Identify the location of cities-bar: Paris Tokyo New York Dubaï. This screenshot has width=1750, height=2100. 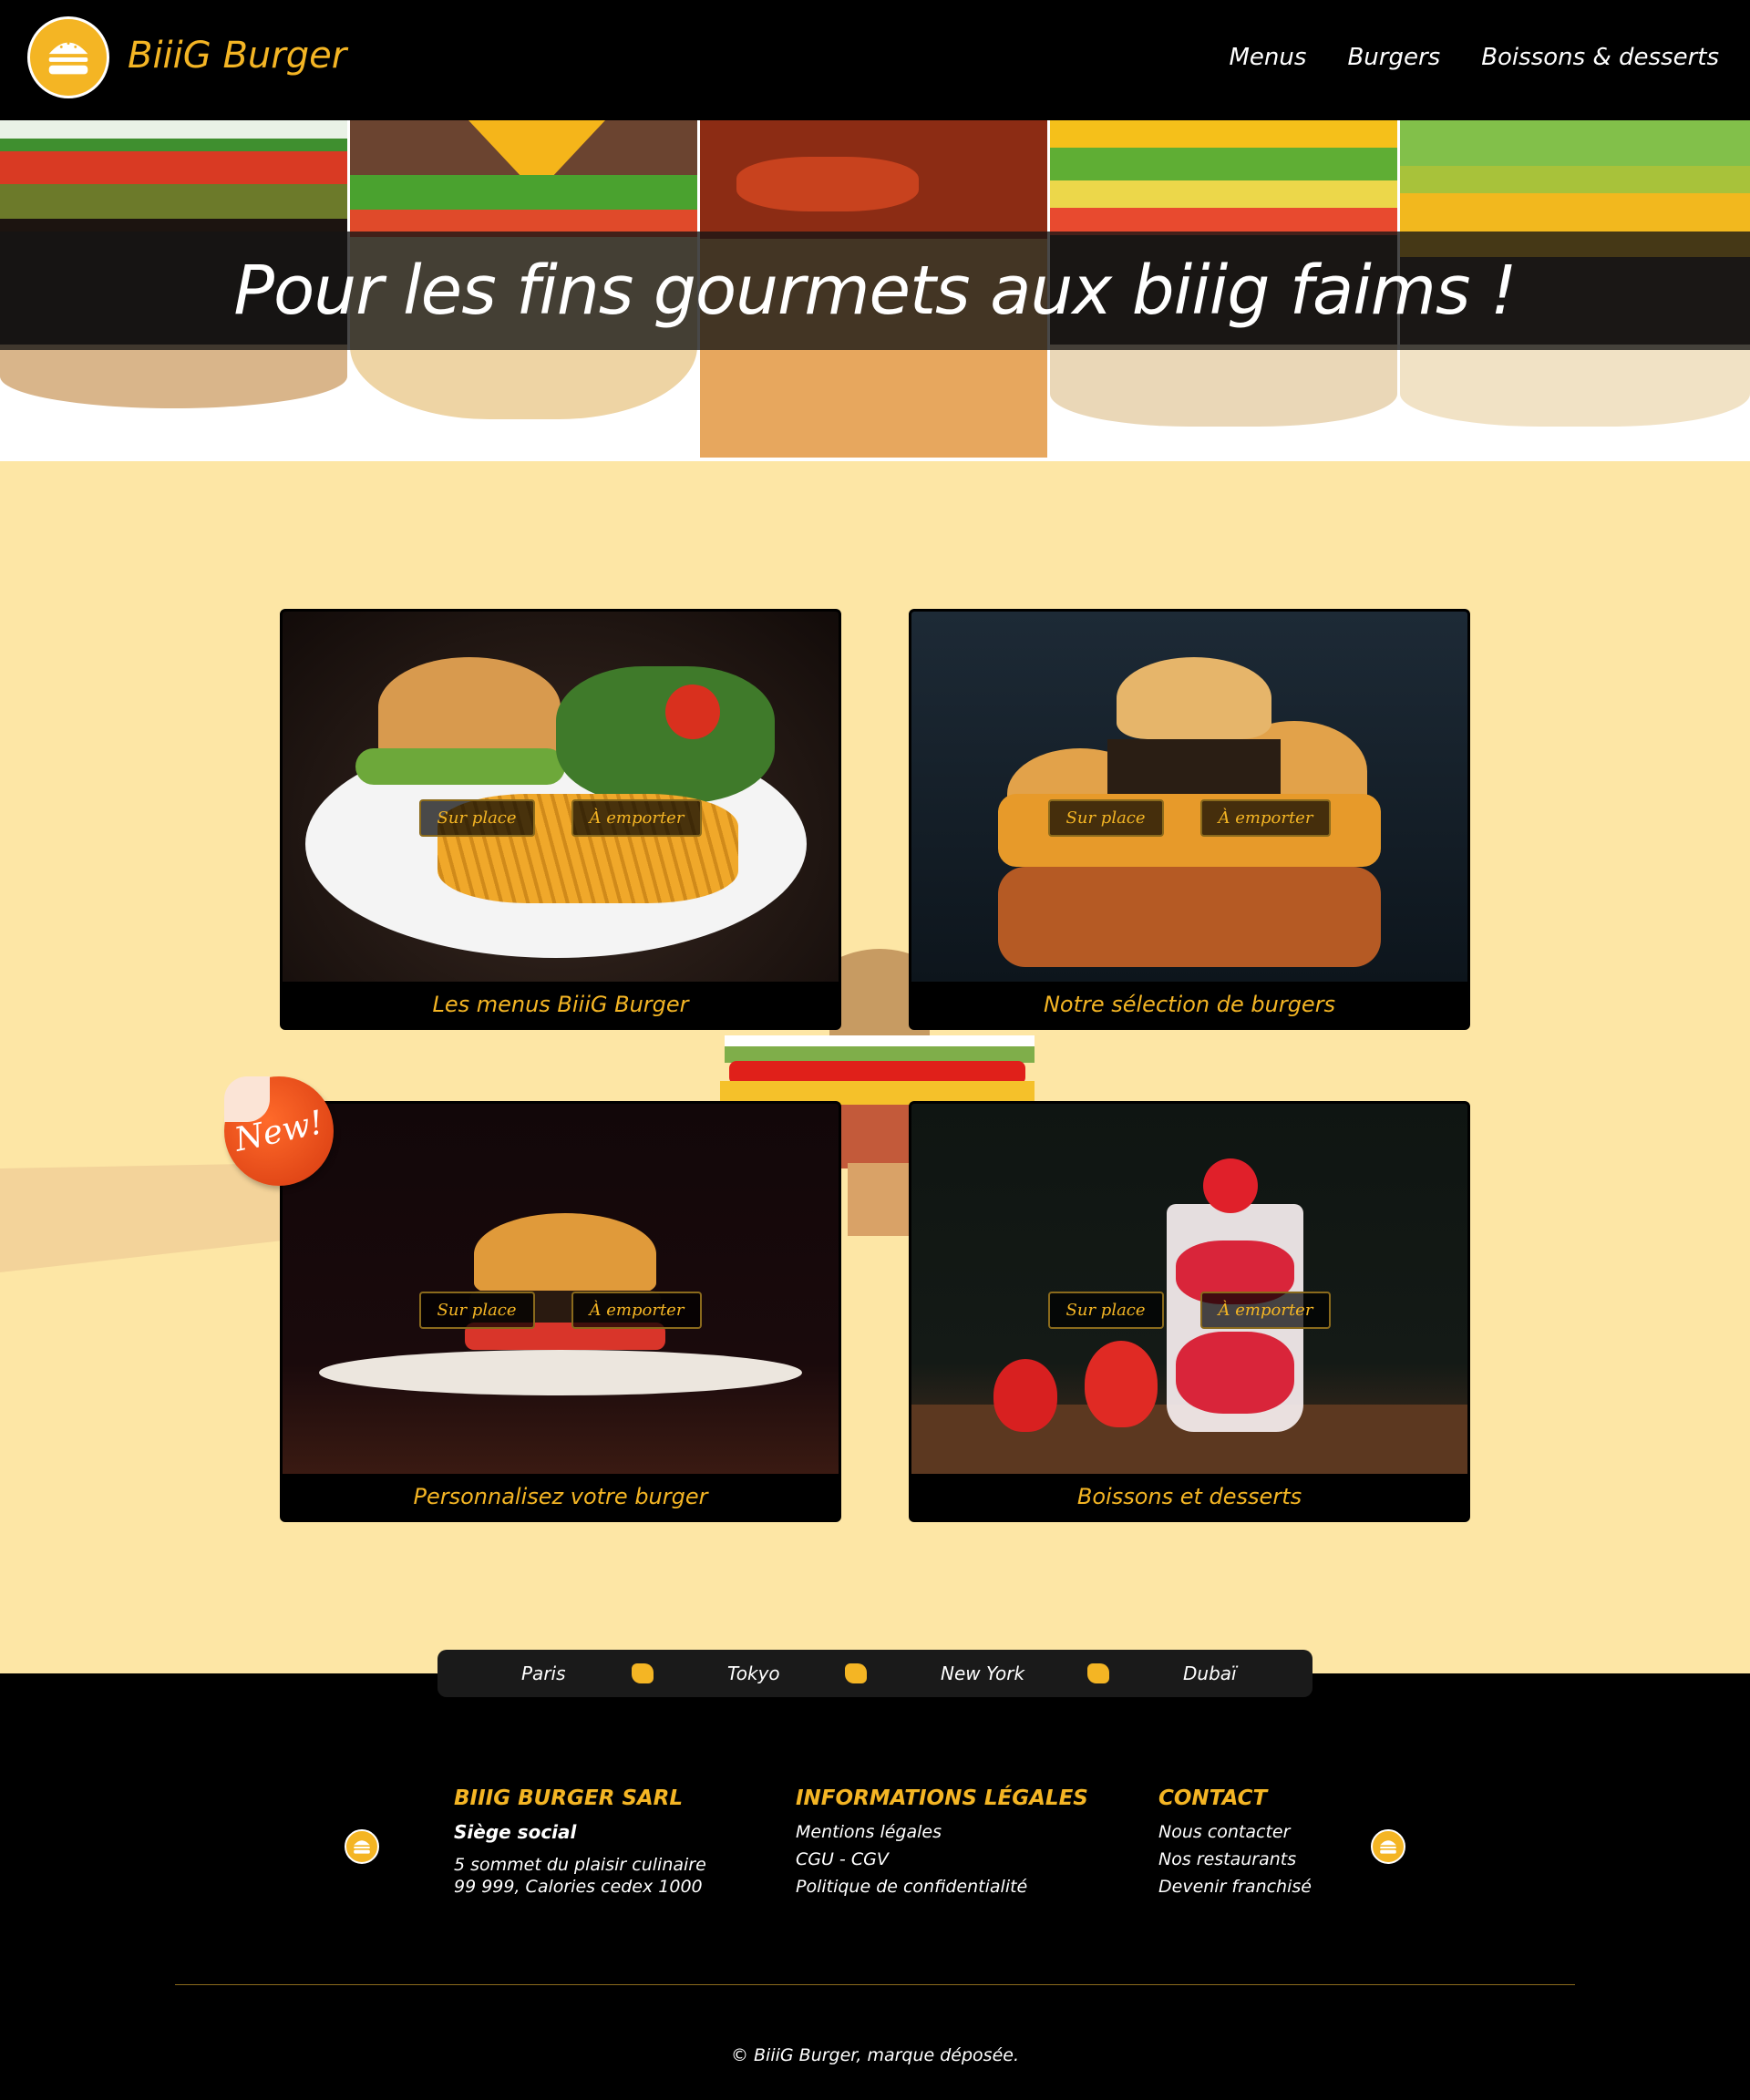
(875, 1673).